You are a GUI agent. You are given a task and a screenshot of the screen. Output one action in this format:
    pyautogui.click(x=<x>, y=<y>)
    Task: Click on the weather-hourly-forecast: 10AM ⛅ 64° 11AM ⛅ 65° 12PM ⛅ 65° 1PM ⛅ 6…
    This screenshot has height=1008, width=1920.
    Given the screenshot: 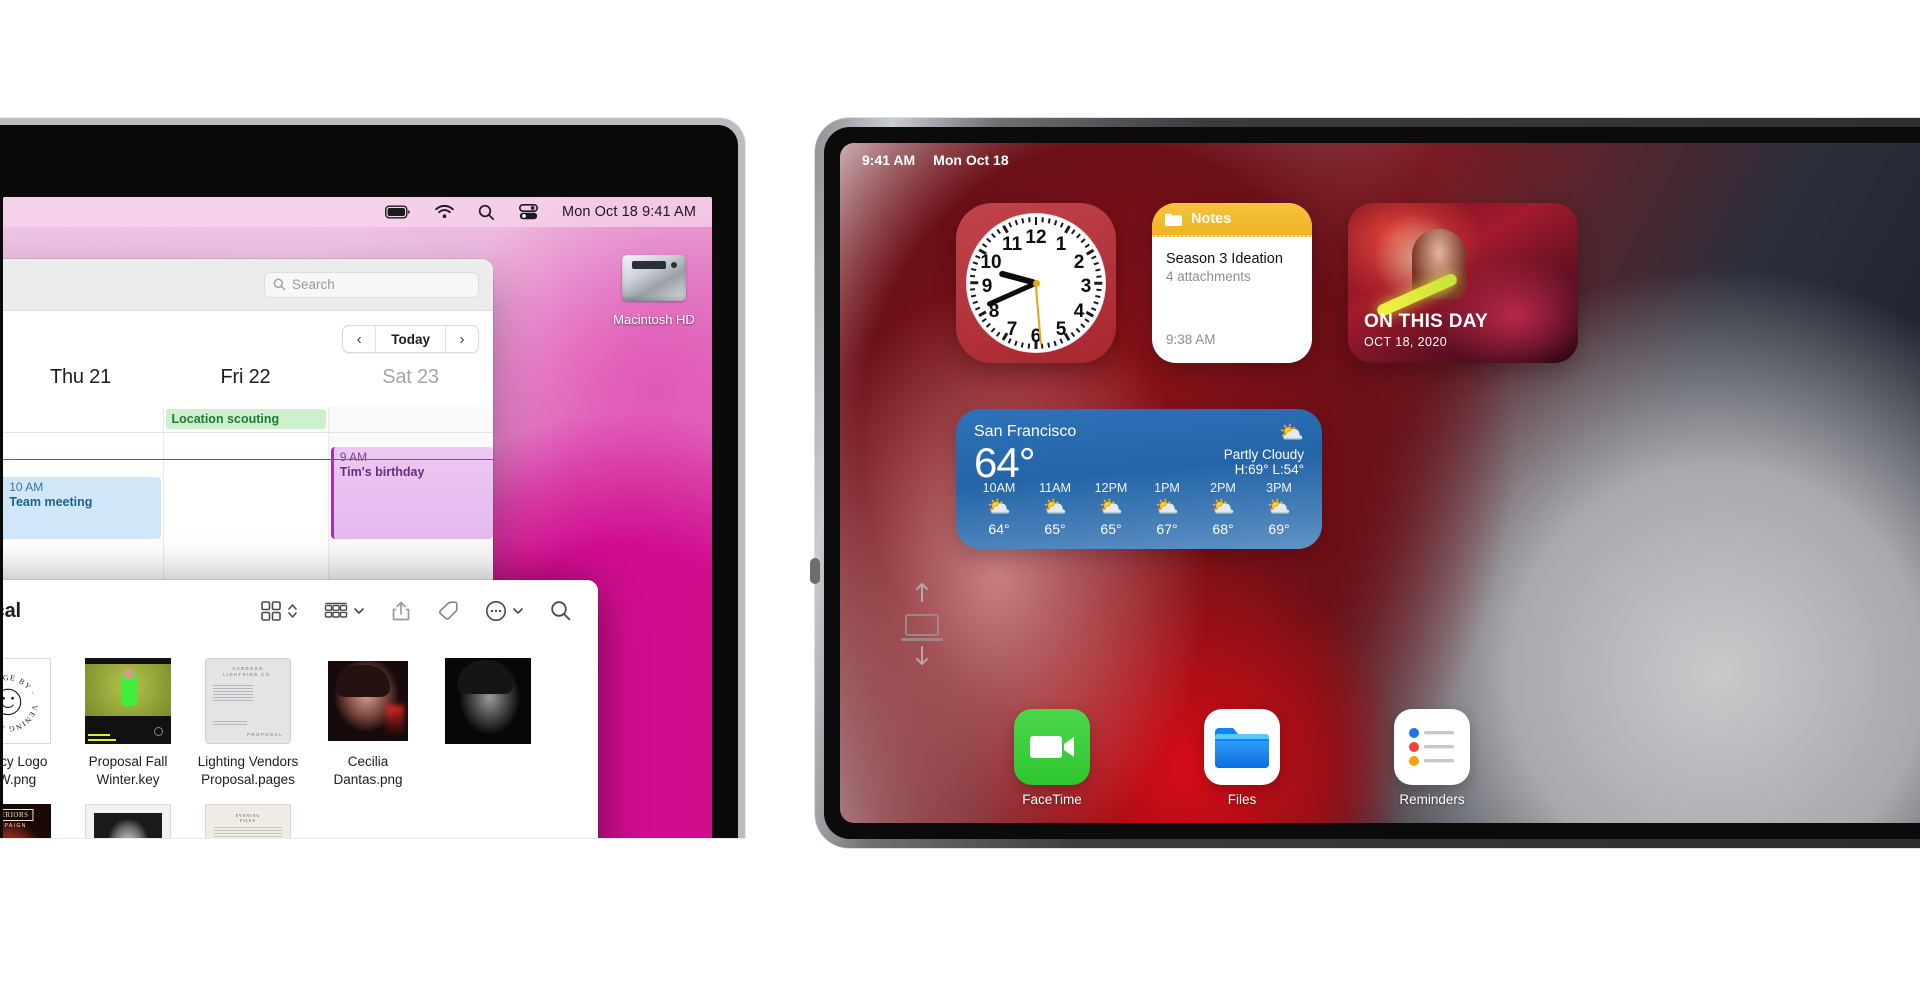 What is the action you would take?
    pyautogui.click(x=1139, y=509)
    